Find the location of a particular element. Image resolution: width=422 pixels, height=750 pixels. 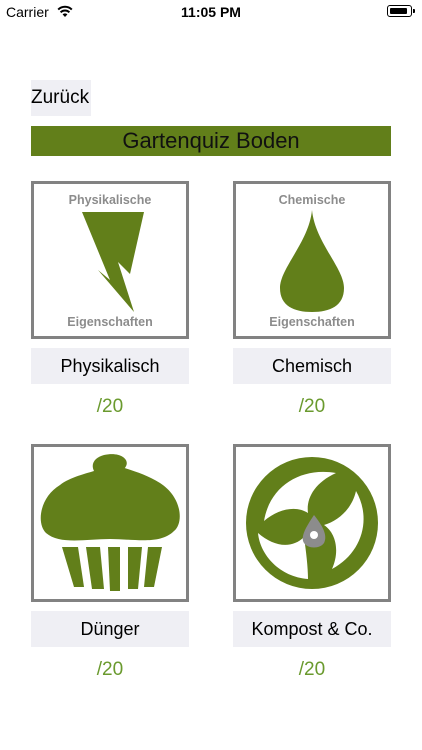

category-image-physikalisch: Physikalische Eigenschaften is located at coordinates (110, 260).